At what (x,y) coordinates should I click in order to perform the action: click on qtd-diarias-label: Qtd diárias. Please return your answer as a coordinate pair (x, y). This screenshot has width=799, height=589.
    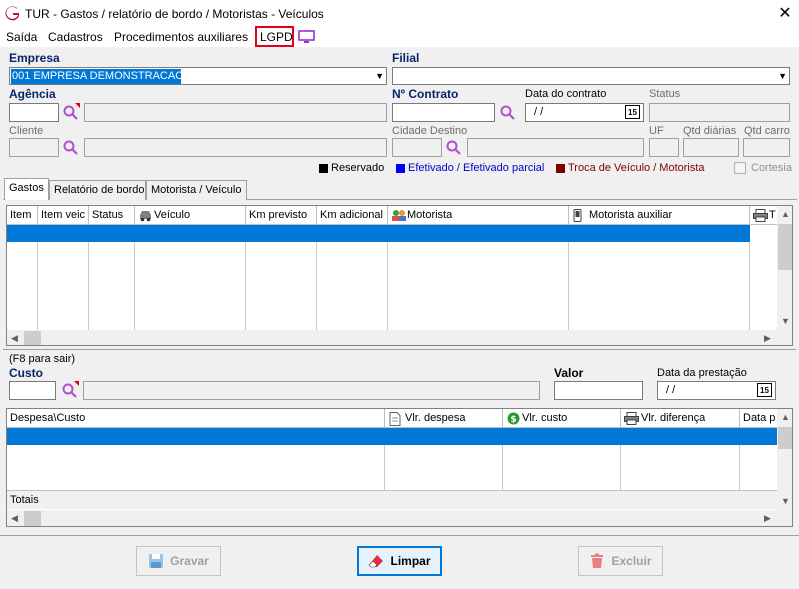
    Looking at the image, I should click on (710, 131).